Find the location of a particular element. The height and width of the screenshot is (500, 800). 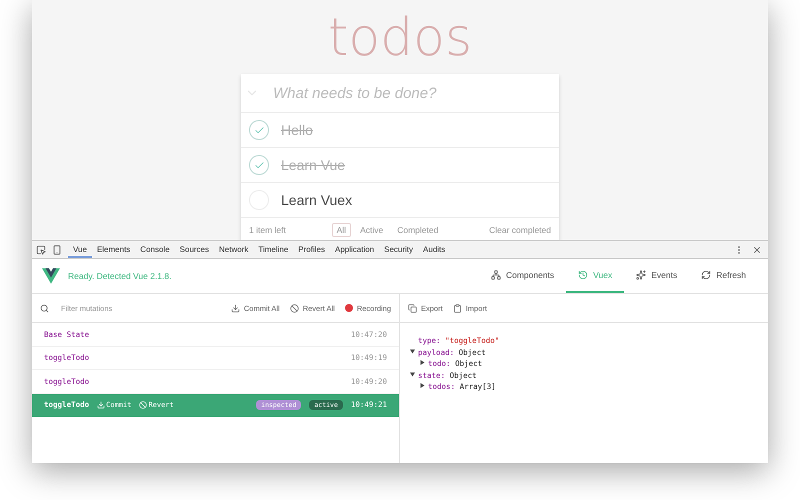

devtools-tab: Network is located at coordinates (234, 249).